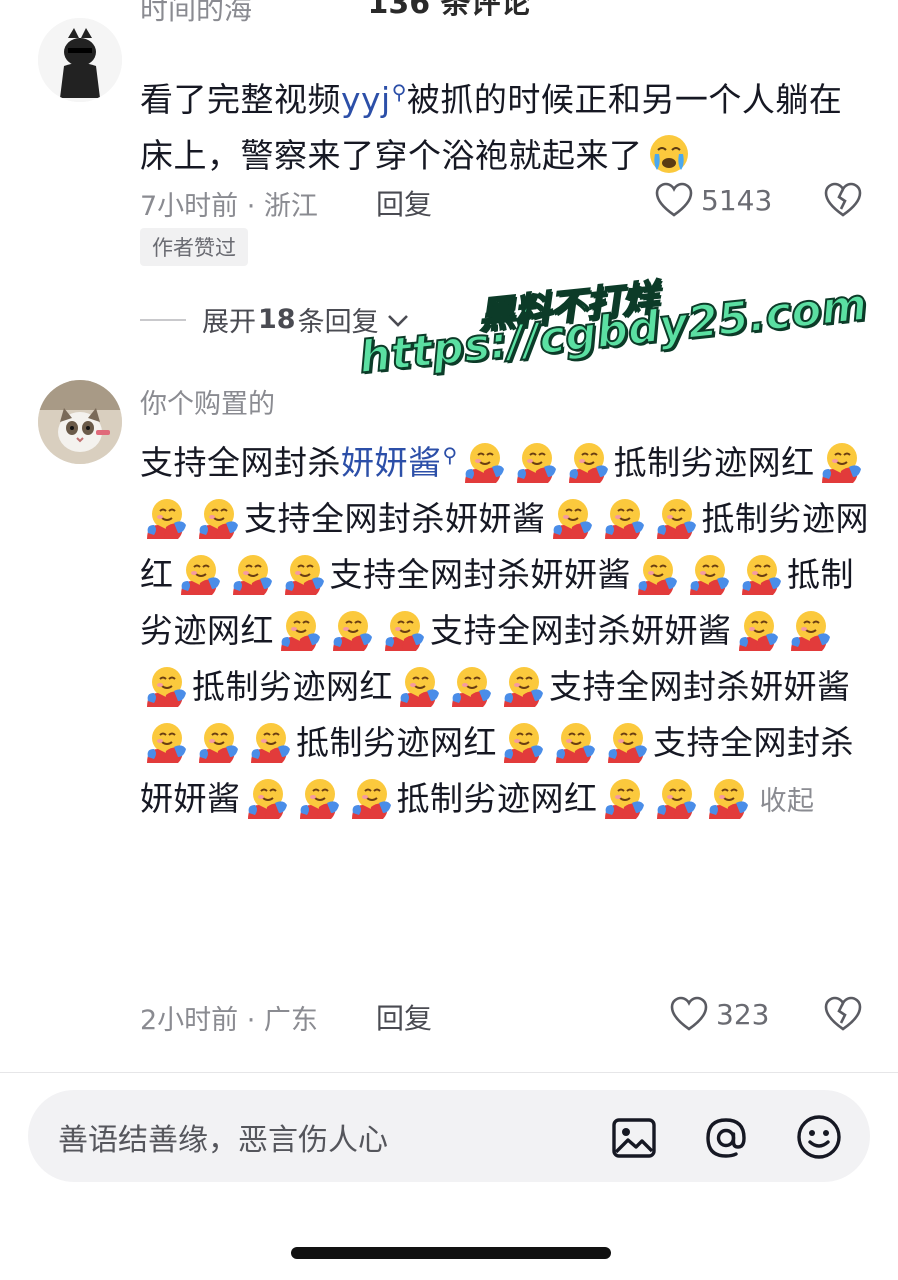  Describe the element at coordinates (163, 319) in the screenshot. I see `divider-line` at that location.